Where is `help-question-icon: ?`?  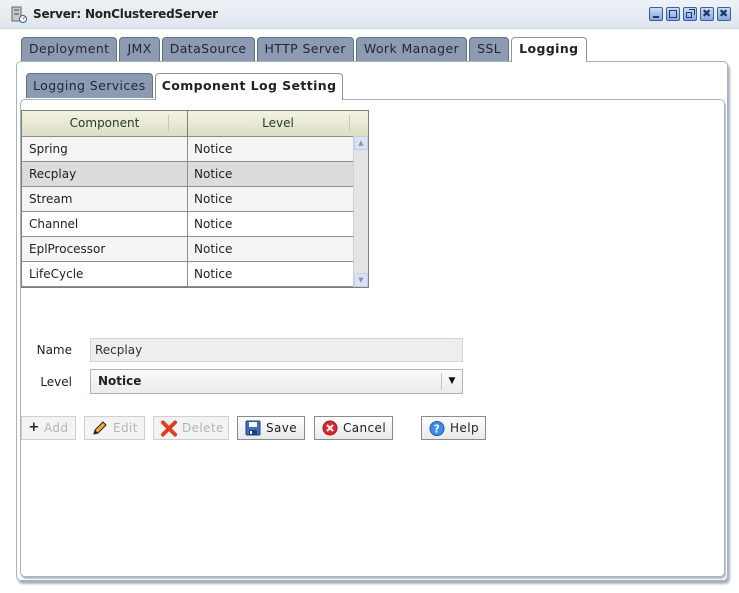 help-question-icon: ? is located at coordinates (437, 428).